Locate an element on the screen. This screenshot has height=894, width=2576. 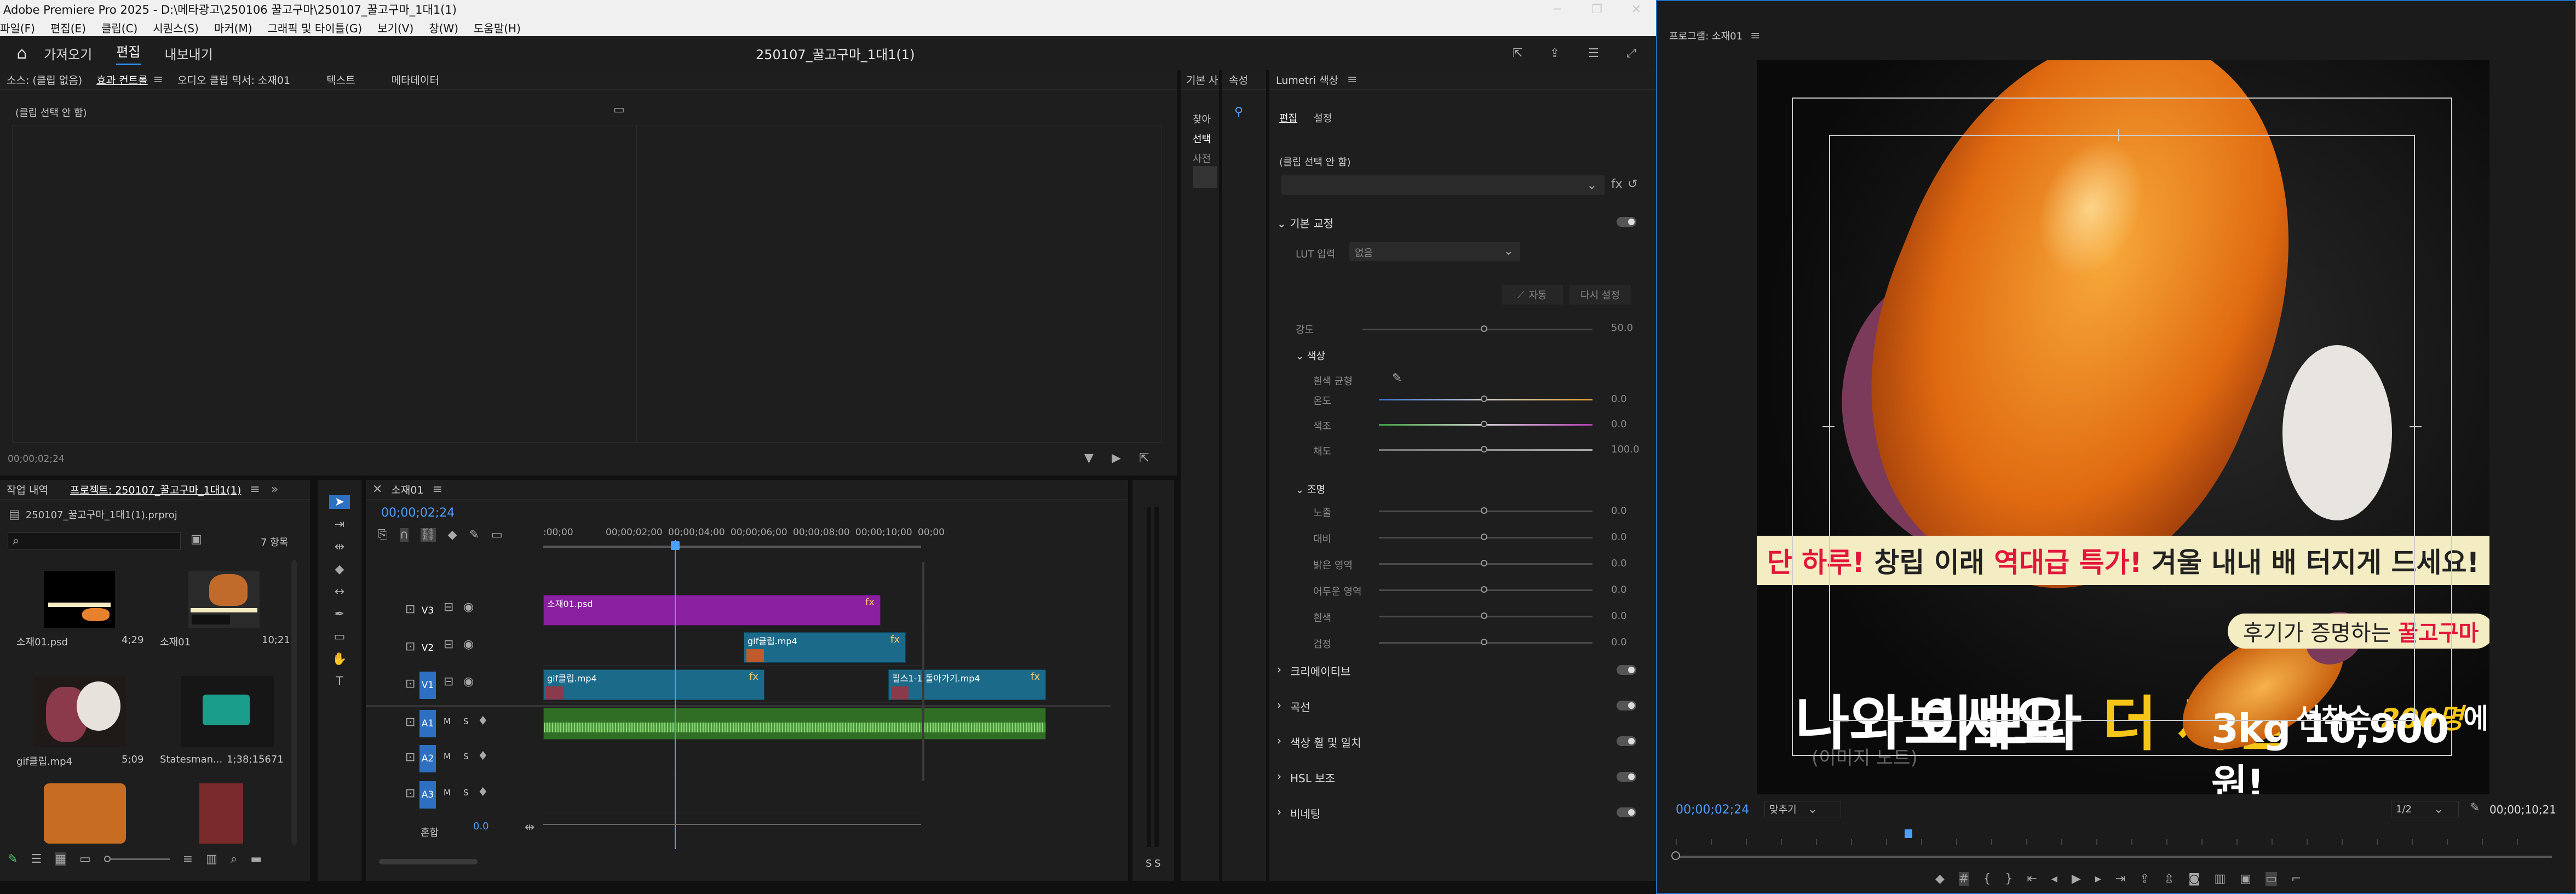
list-view-icon: ☰ is located at coordinates (36, 859).